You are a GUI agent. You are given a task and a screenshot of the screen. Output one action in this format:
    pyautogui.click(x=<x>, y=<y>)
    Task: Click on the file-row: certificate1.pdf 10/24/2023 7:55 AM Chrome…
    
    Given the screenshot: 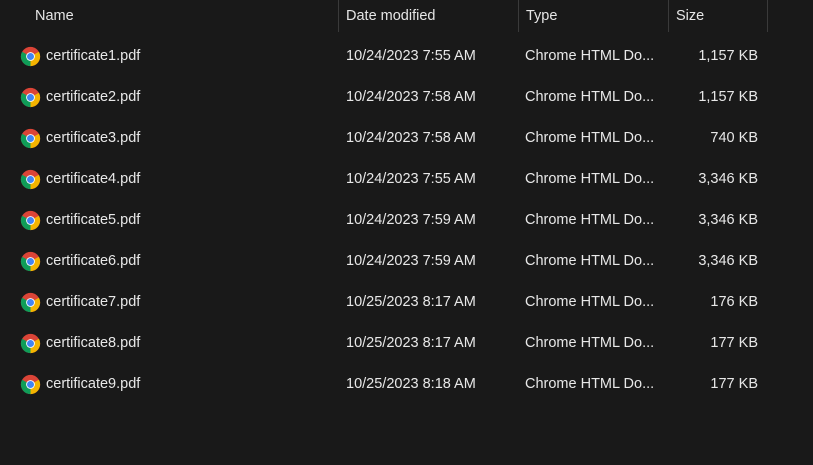 What is the action you would take?
    pyautogui.click(x=406, y=56)
    